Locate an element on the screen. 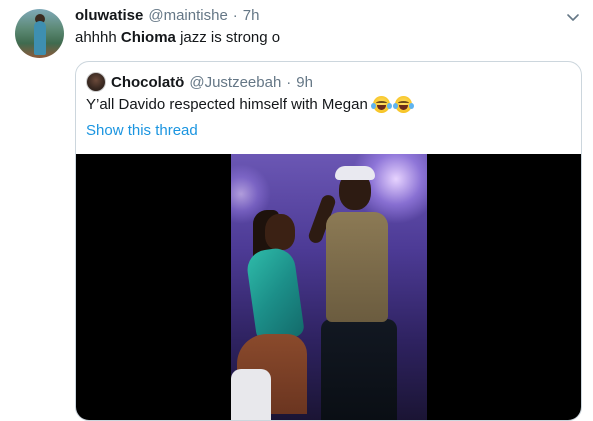 The height and width of the screenshot is (421, 593). author-display-name: oluwatise is located at coordinates (109, 15).